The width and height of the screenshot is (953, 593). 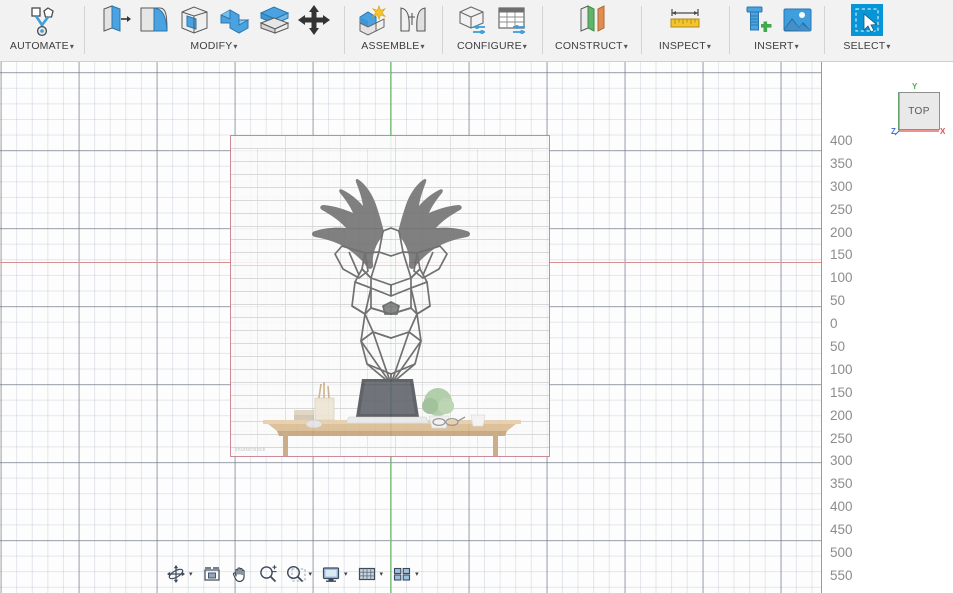 What do you see at coordinates (757, 20) in the screenshot?
I see `insert-mcmaster-icon` at bounding box center [757, 20].